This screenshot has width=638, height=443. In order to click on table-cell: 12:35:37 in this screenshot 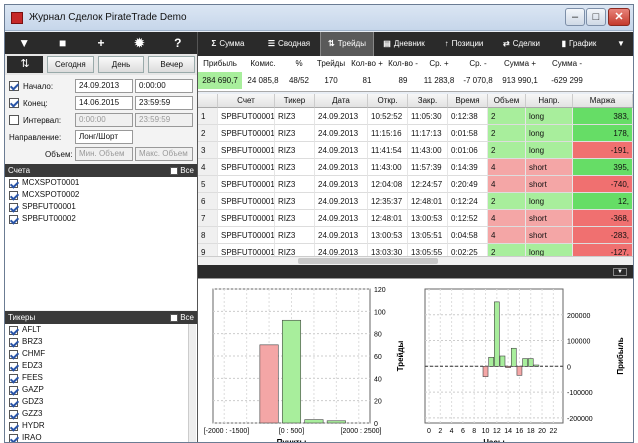, I will do `click(388, 201)`.